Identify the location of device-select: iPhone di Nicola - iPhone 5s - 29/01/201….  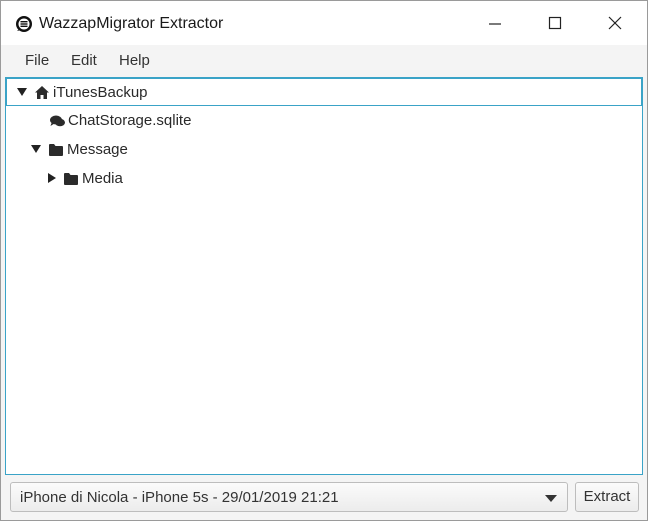
(289, 497).